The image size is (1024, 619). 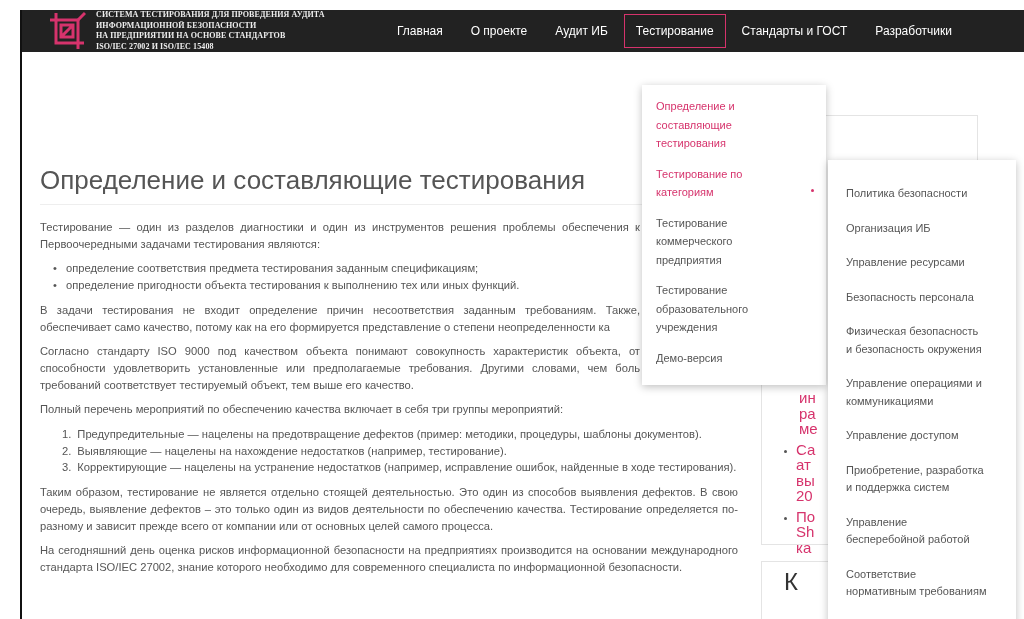 I want to click on list-item: Выявляющие — нацелены на нахождение недостатков (например, тестирование)., so click(x=292, y=451).